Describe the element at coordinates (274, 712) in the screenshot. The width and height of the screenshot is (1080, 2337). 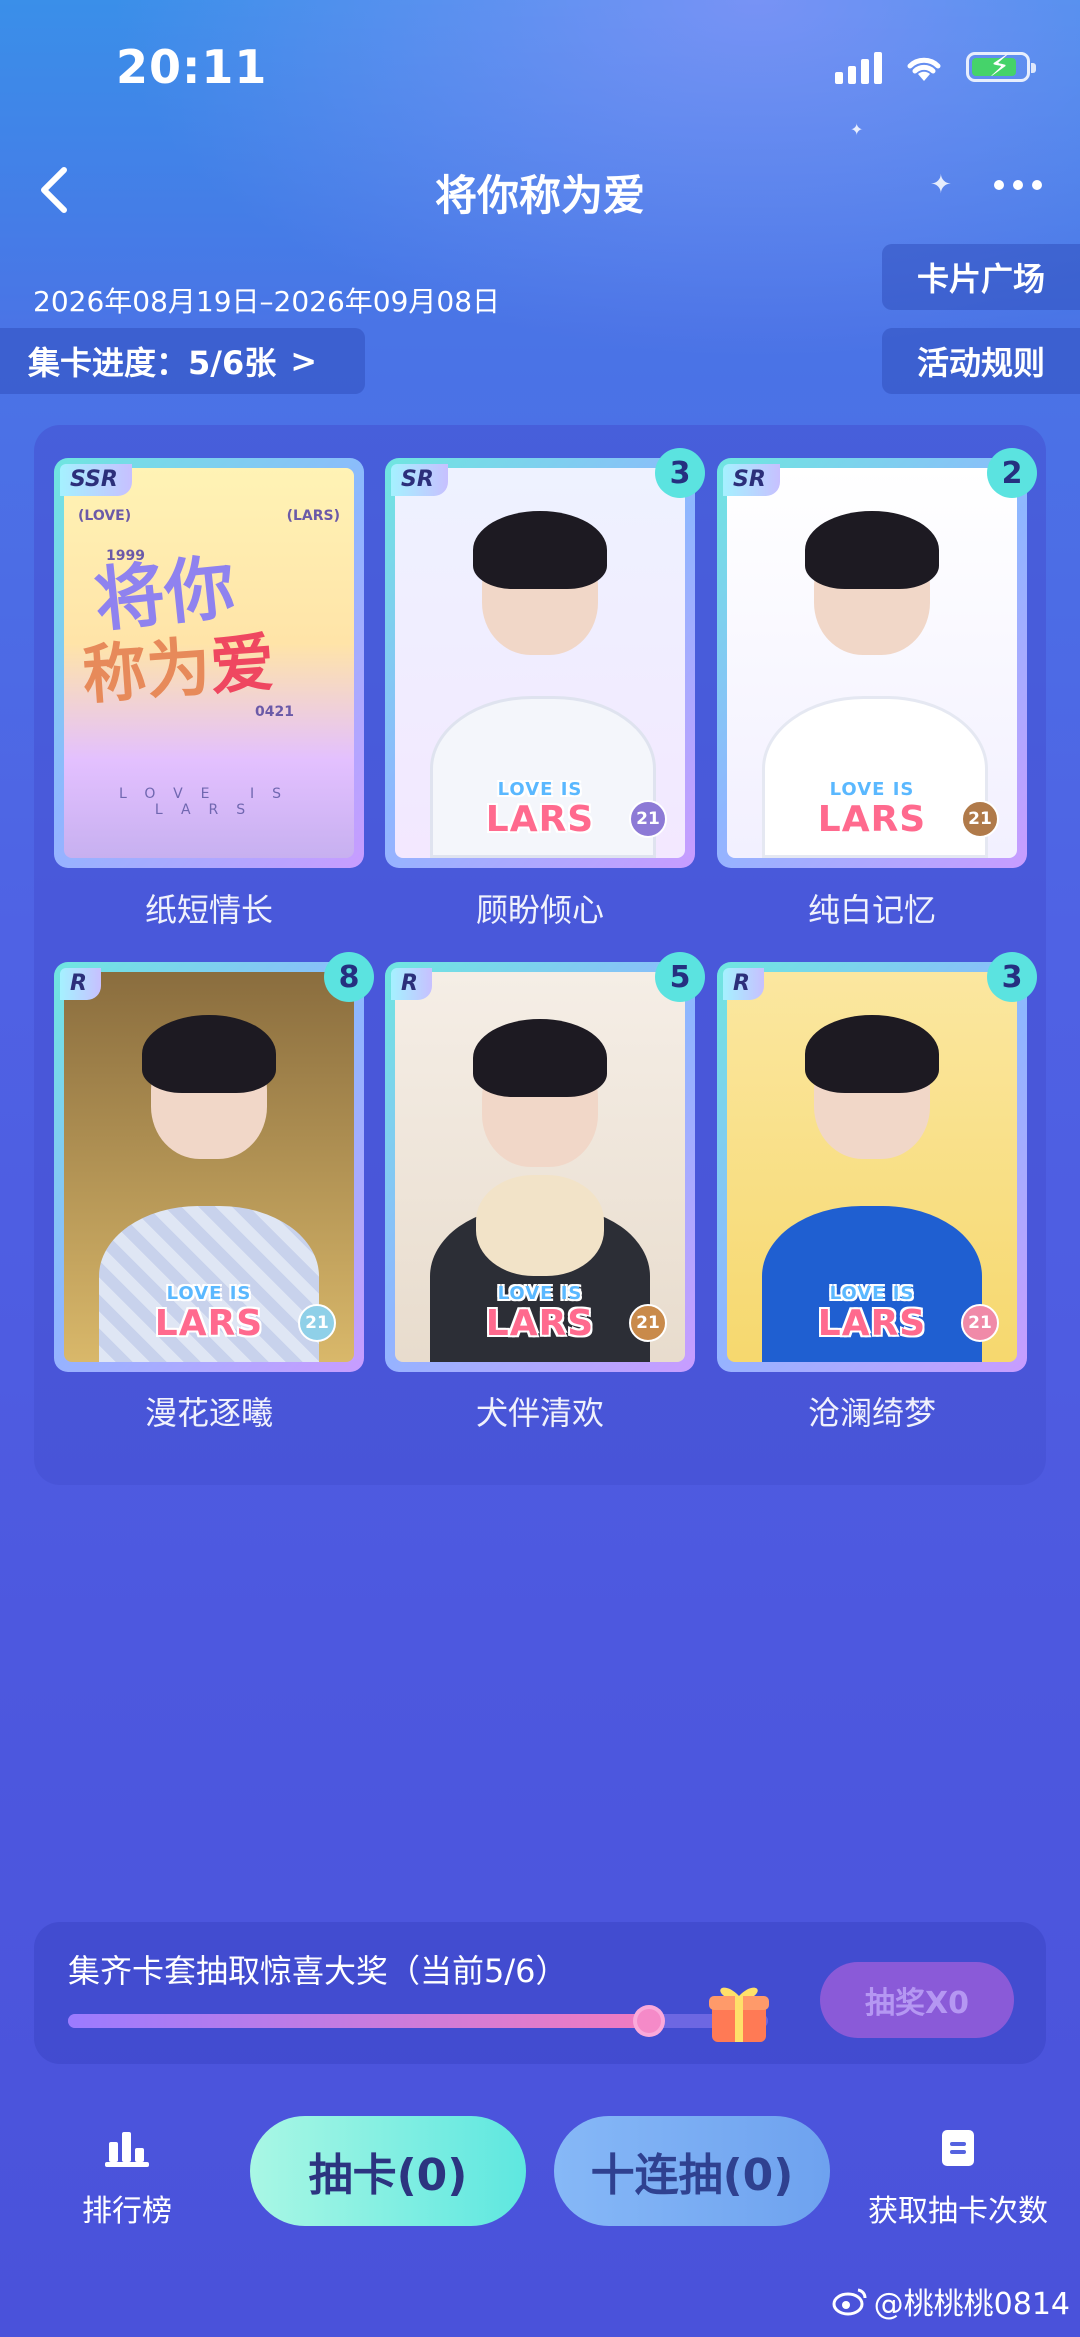
I see `ssr-date: 0421` at that location.